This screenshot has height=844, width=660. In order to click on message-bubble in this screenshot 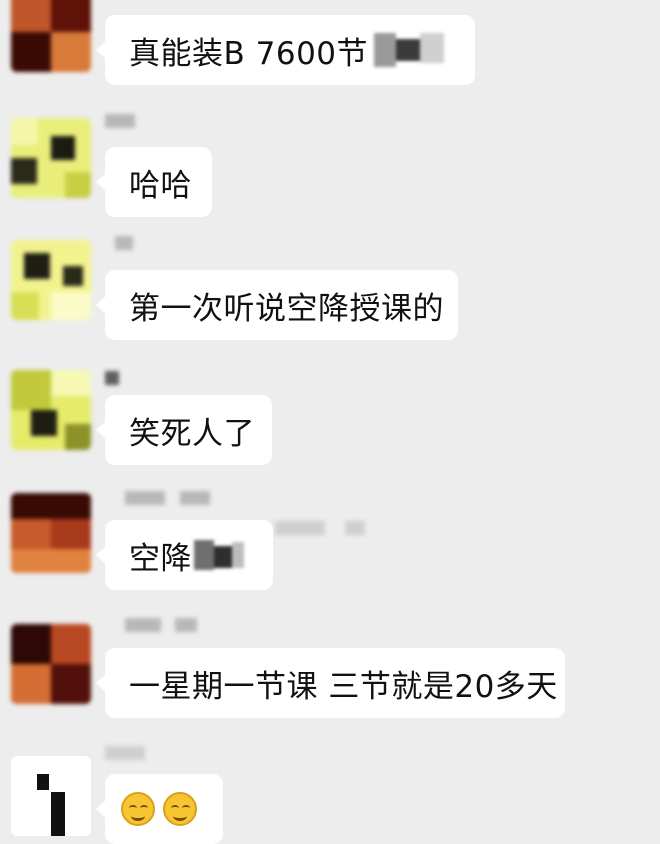, I will do `click(159, 809)`.